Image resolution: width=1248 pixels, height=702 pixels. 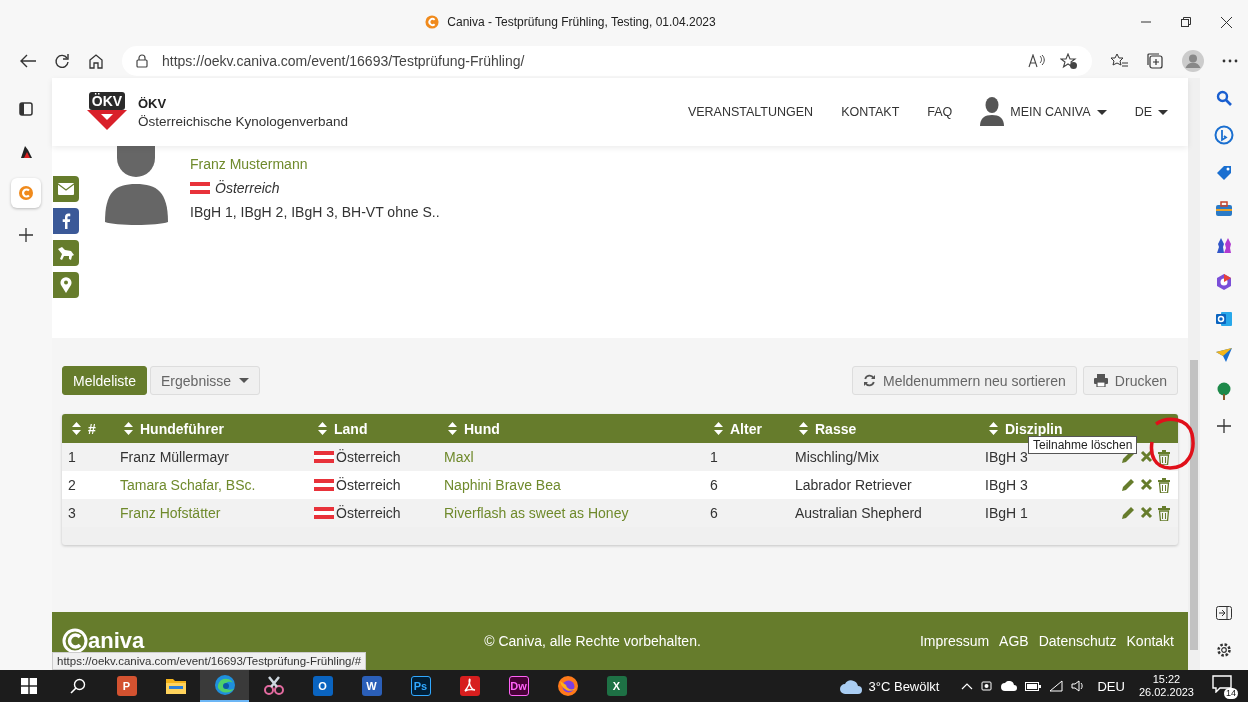 What do you see at coordinates (964, 380) in the screenshot?
I see `refresh-button: Meldenummern neu sortieren` at bounding box center [964, 380].